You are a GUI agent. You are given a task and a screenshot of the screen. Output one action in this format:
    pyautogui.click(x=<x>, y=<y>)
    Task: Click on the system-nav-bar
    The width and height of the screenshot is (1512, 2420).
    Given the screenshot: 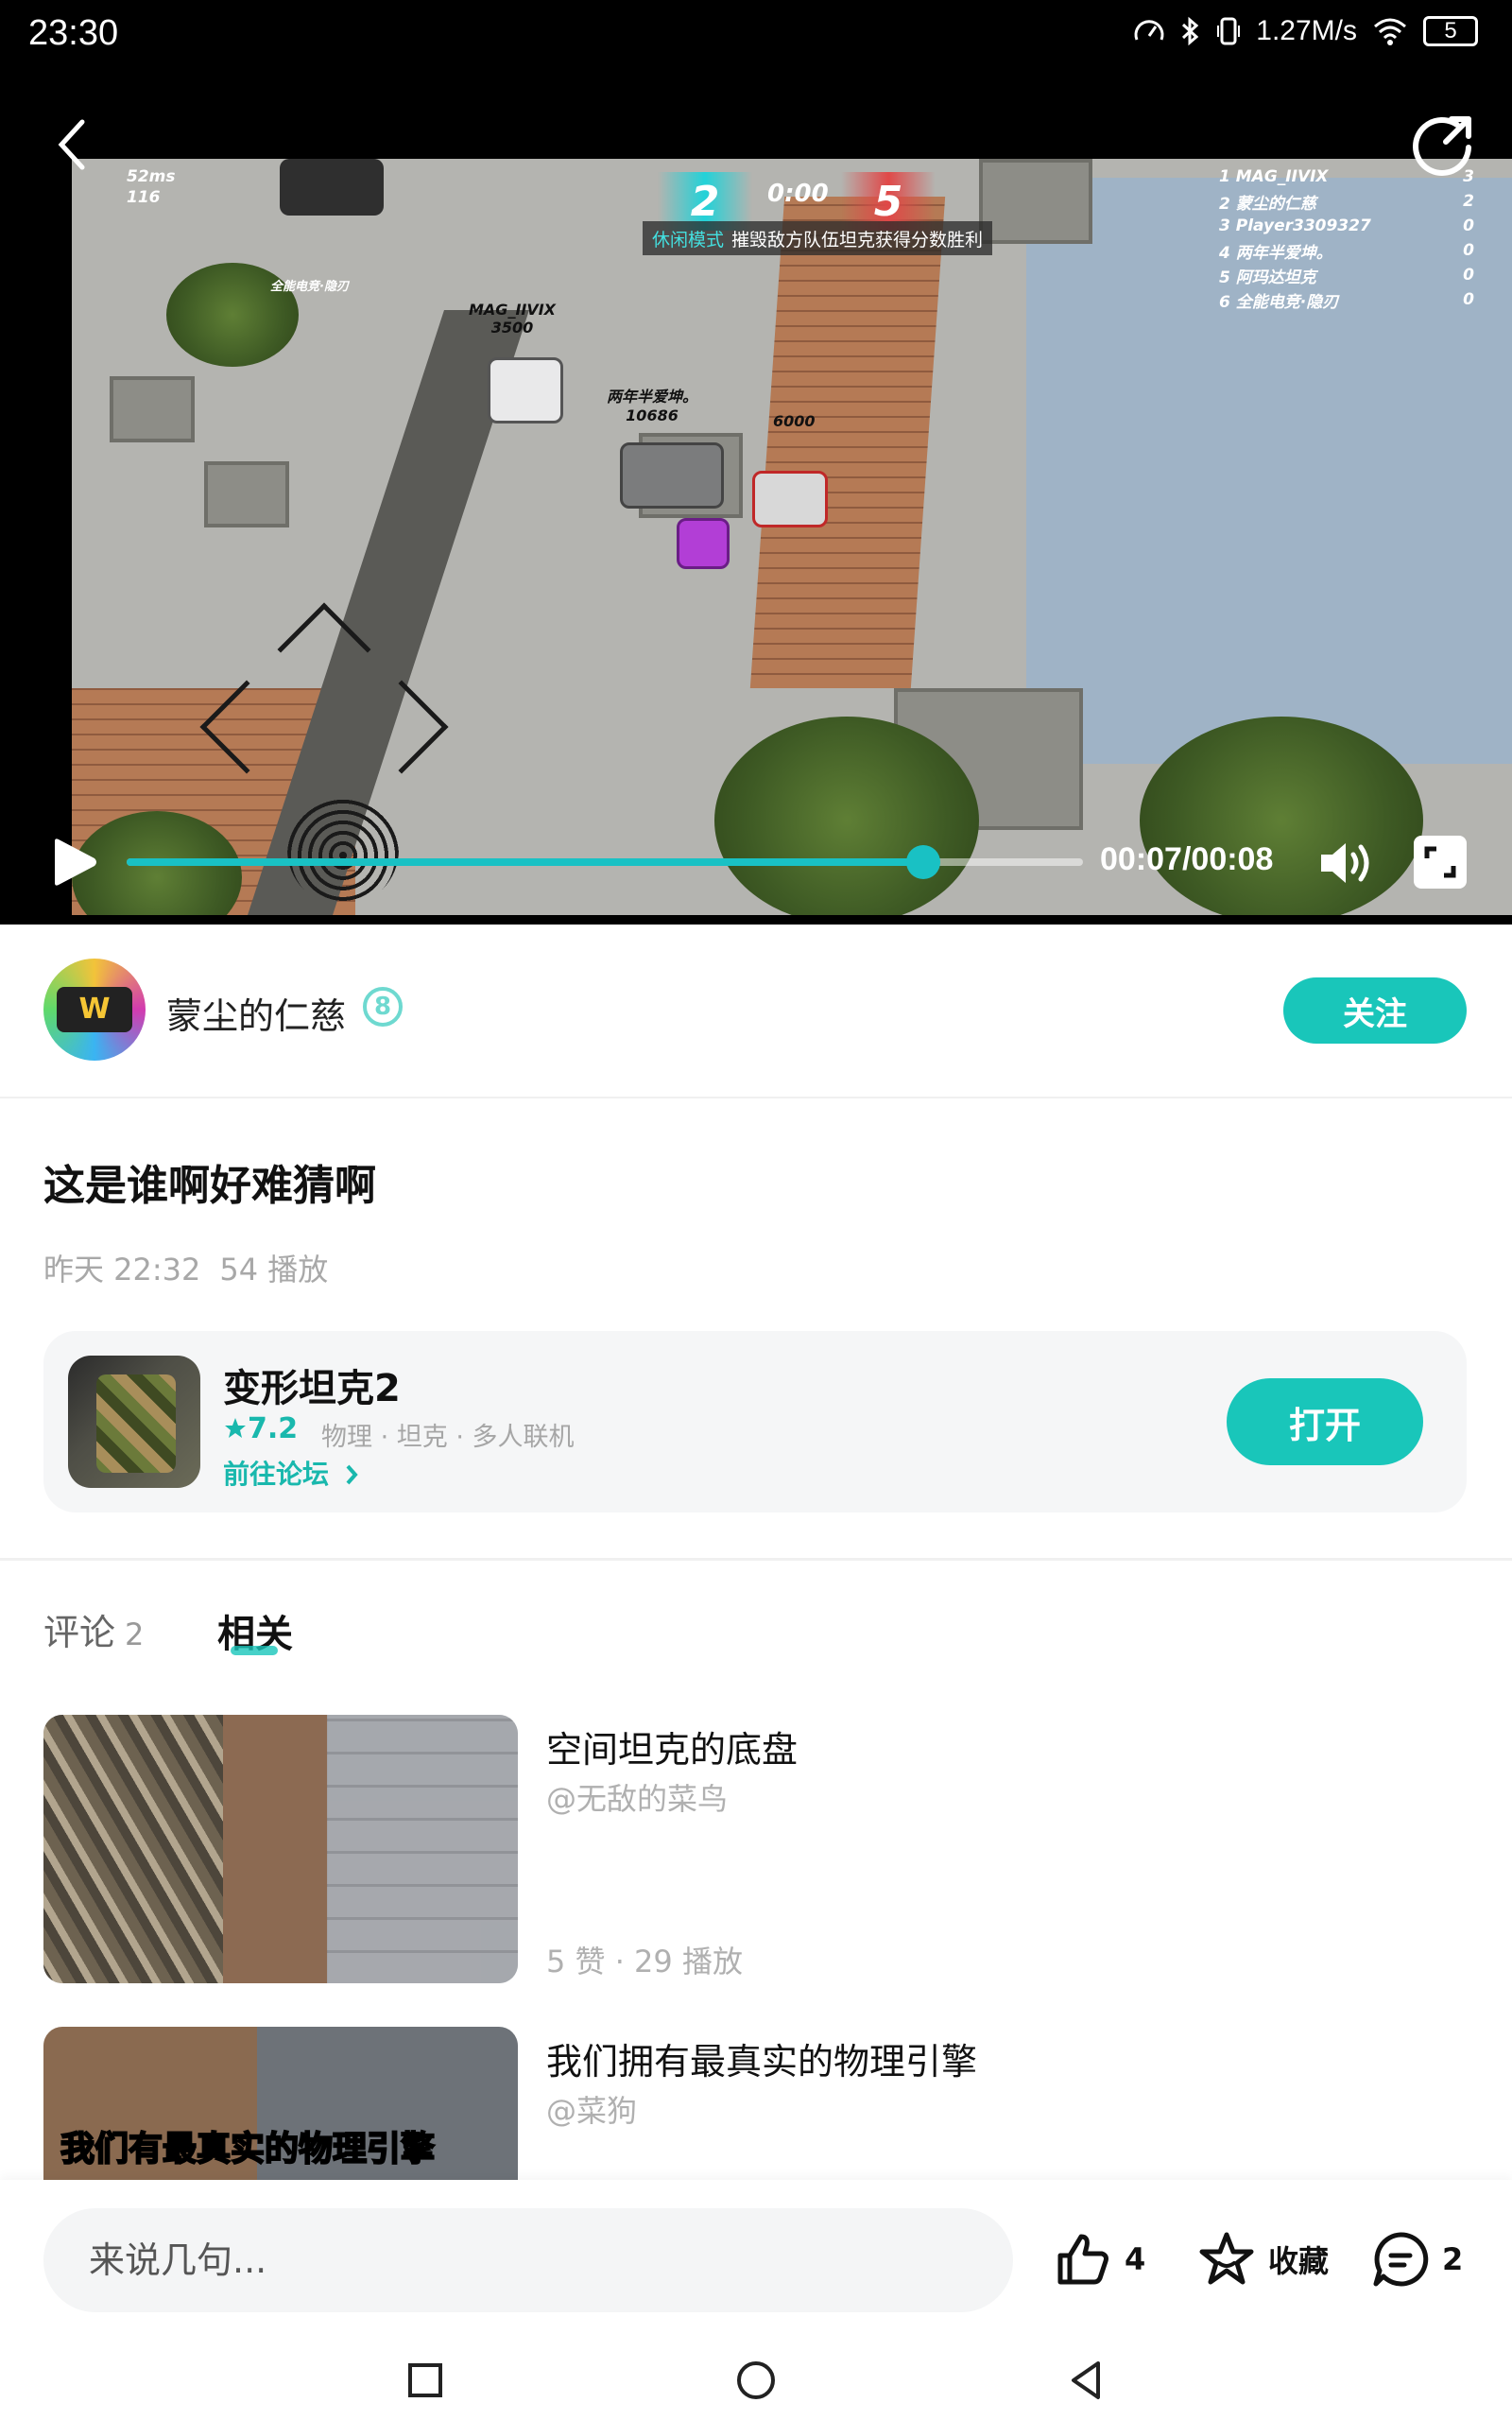 What is the action you would take?
    pyautogui.click(x=756, y=2380)
    